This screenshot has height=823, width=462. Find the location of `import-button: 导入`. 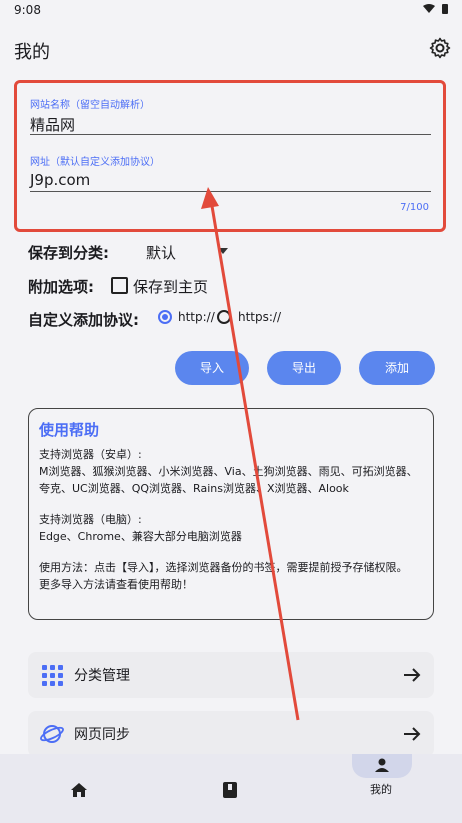

import-button: 导入 is located at coordinates (212, 368).